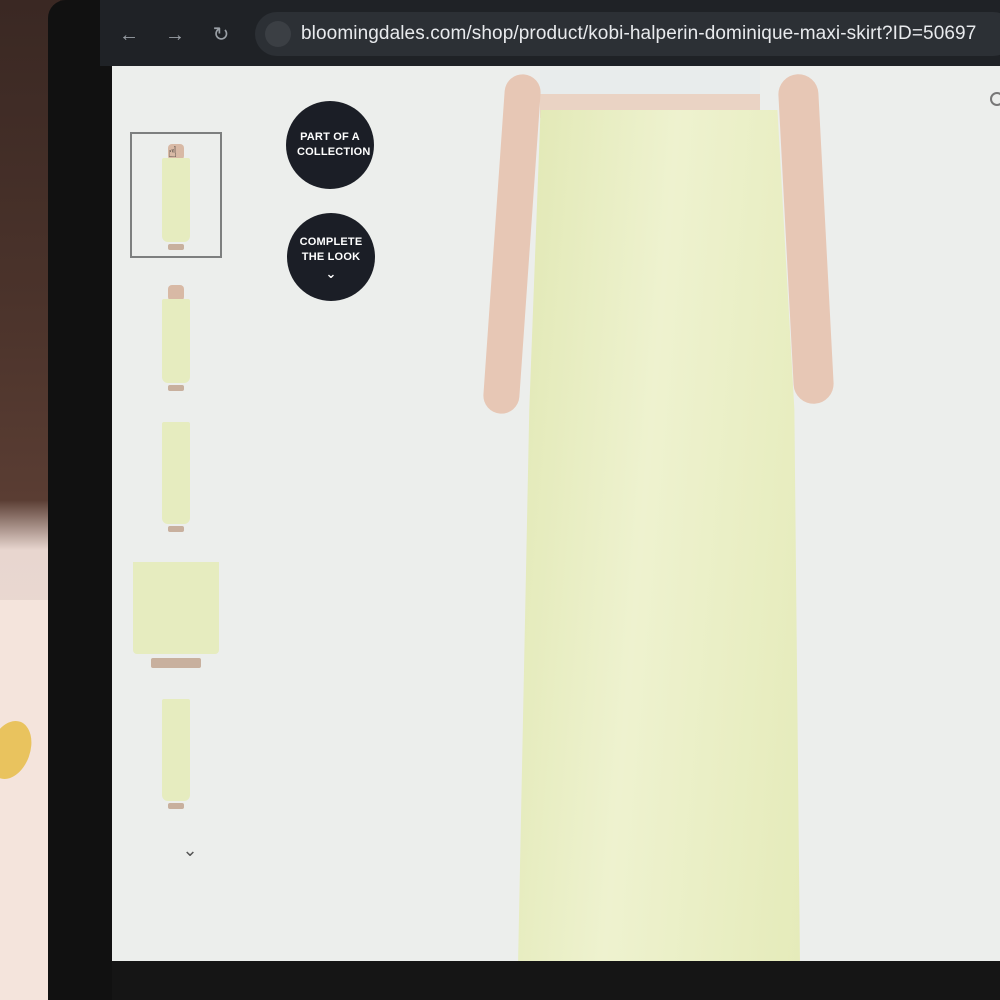 The height and width of the screenshot is (1000, 1000). What do you see at coordinates (995, 99) in the screenshot?
I see `circle-icon` at bounding box center [995, 99].